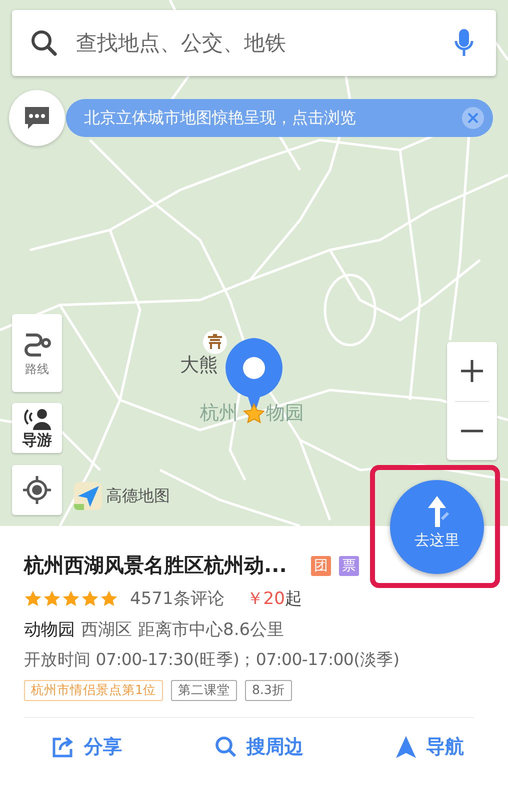 The width and height of the screenshot is (508, 800). What do you see at coordinates (265, 599) in the screenshot?
I see `price: ￥20` at bounding box center [265, 599].